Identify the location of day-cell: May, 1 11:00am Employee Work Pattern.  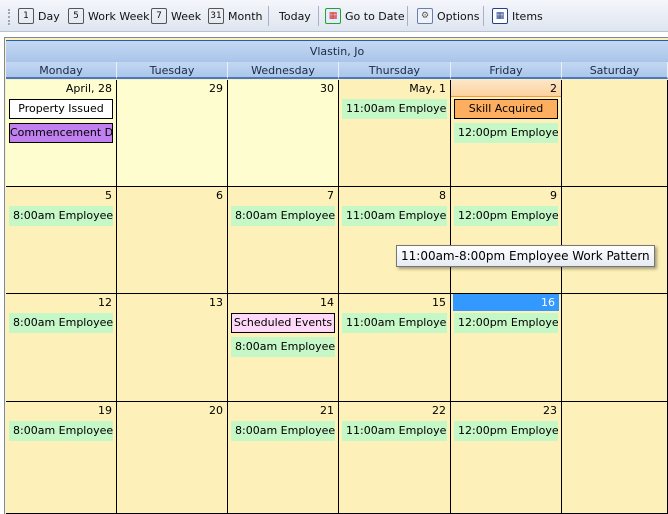
(395, 133).